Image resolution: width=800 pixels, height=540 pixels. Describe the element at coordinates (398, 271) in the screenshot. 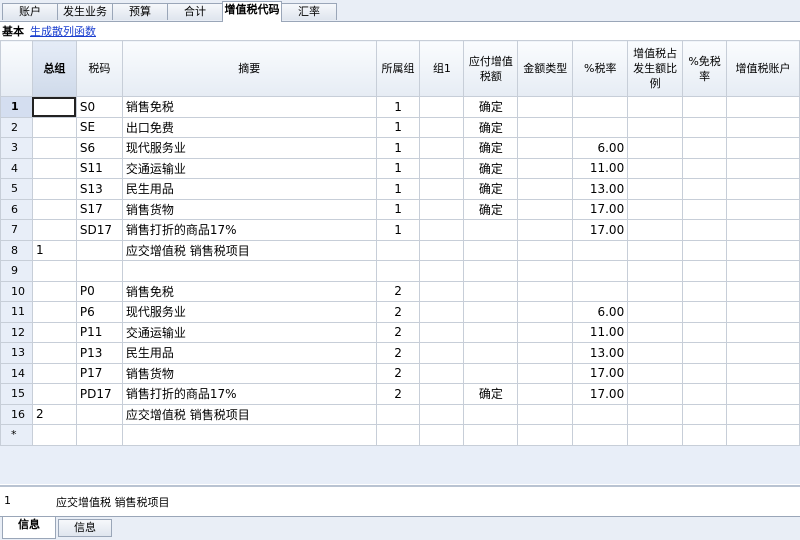

I see `belongs-group-cell` at that location.